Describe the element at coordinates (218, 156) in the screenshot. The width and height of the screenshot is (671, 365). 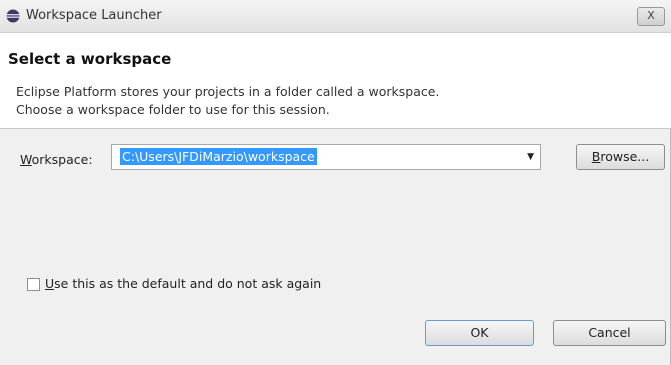
I see `workspace-path-value: C:\Users\JFDiMarzio\workspace` at that location.